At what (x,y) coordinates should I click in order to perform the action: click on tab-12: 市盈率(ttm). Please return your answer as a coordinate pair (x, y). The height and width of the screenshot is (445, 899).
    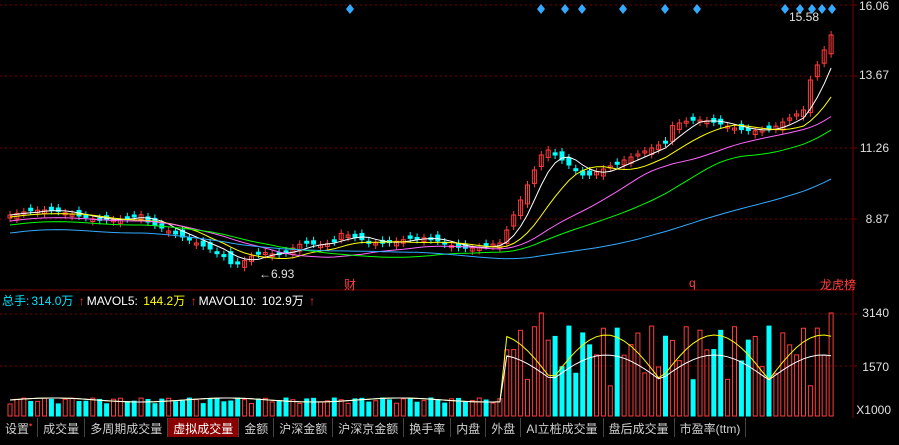
    Looking at the image, I should click on (711, 427).